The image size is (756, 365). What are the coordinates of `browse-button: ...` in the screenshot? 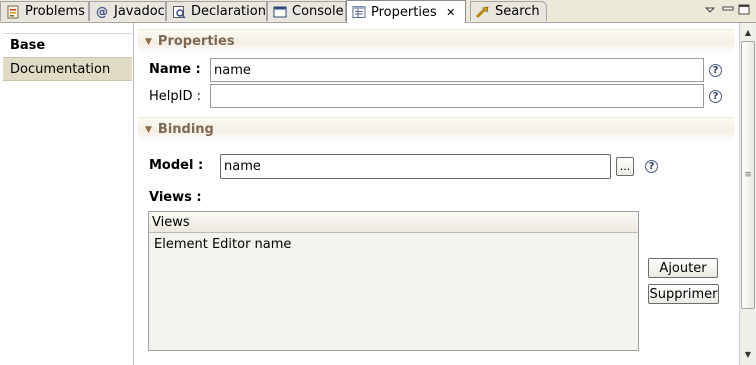 It's located at (625, 166).